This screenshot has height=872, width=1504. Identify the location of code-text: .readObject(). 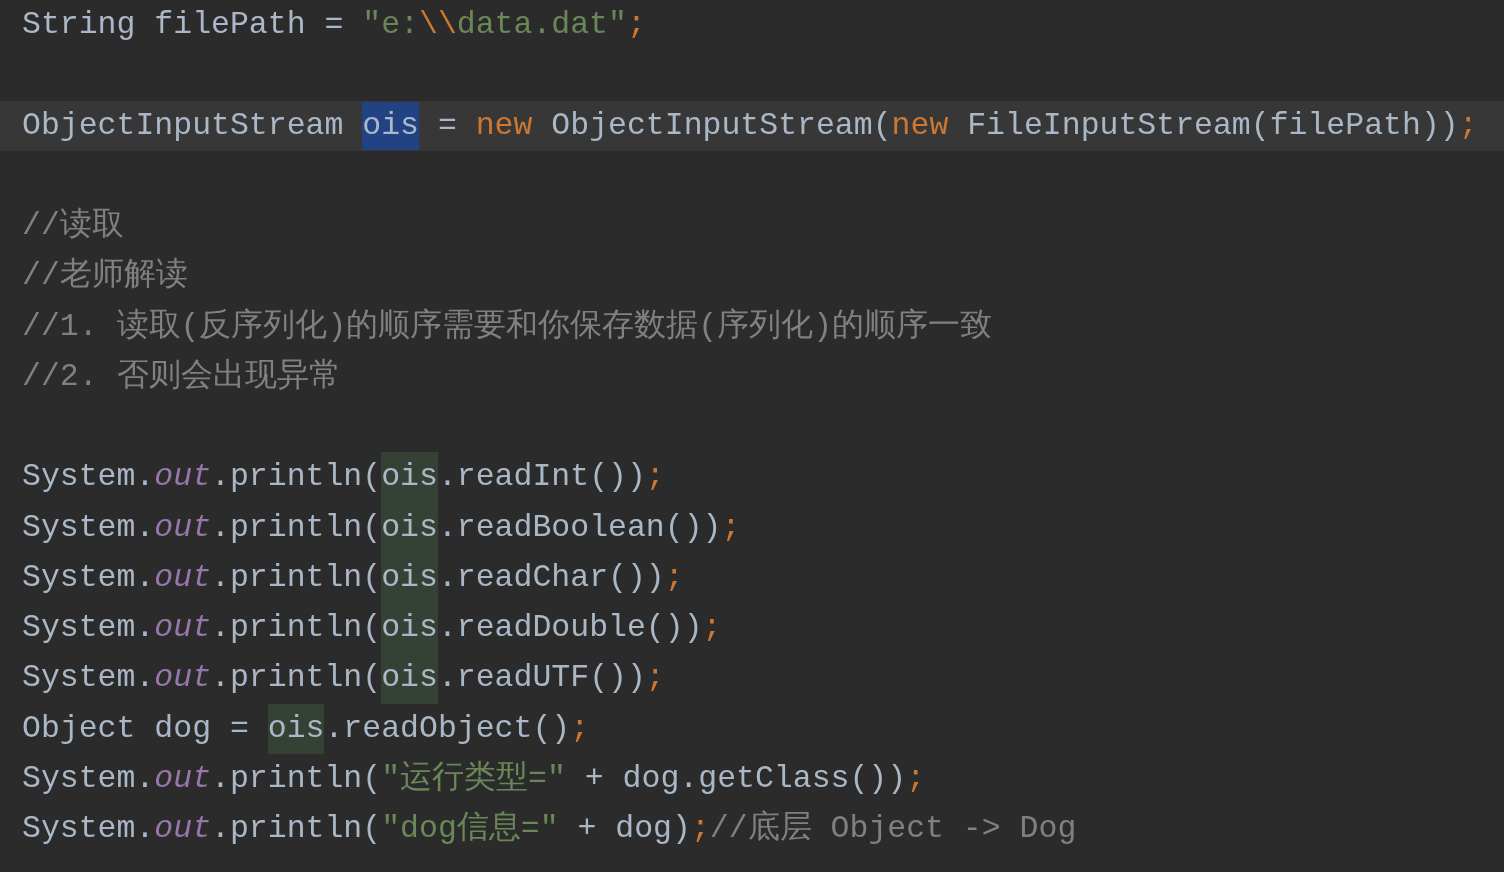
(447, 728).